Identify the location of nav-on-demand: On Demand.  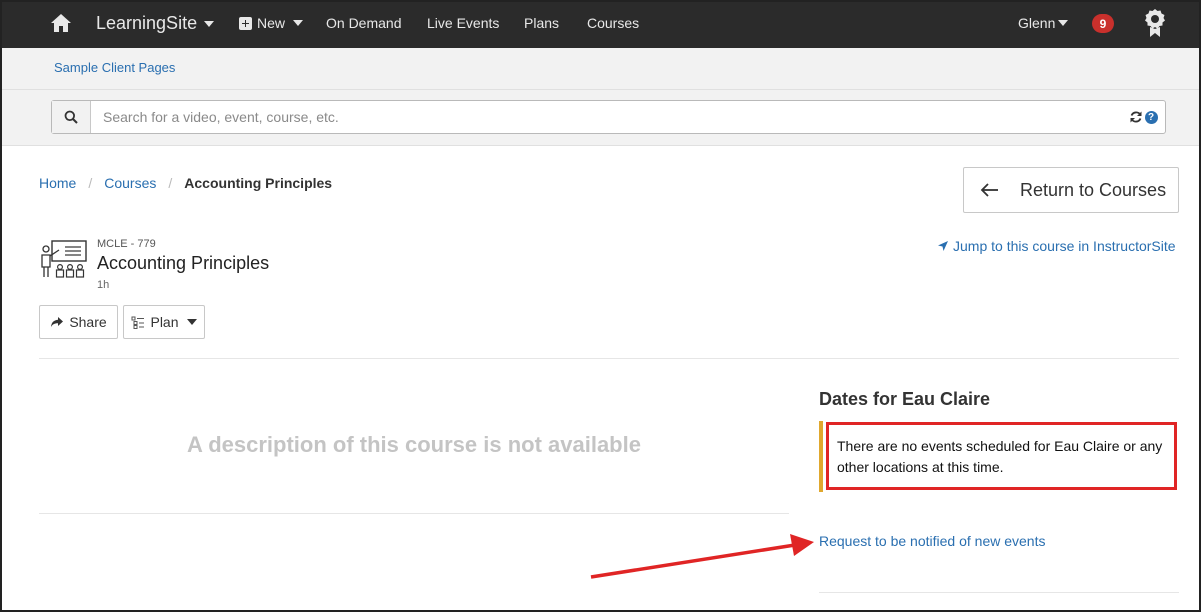
(363, 23).